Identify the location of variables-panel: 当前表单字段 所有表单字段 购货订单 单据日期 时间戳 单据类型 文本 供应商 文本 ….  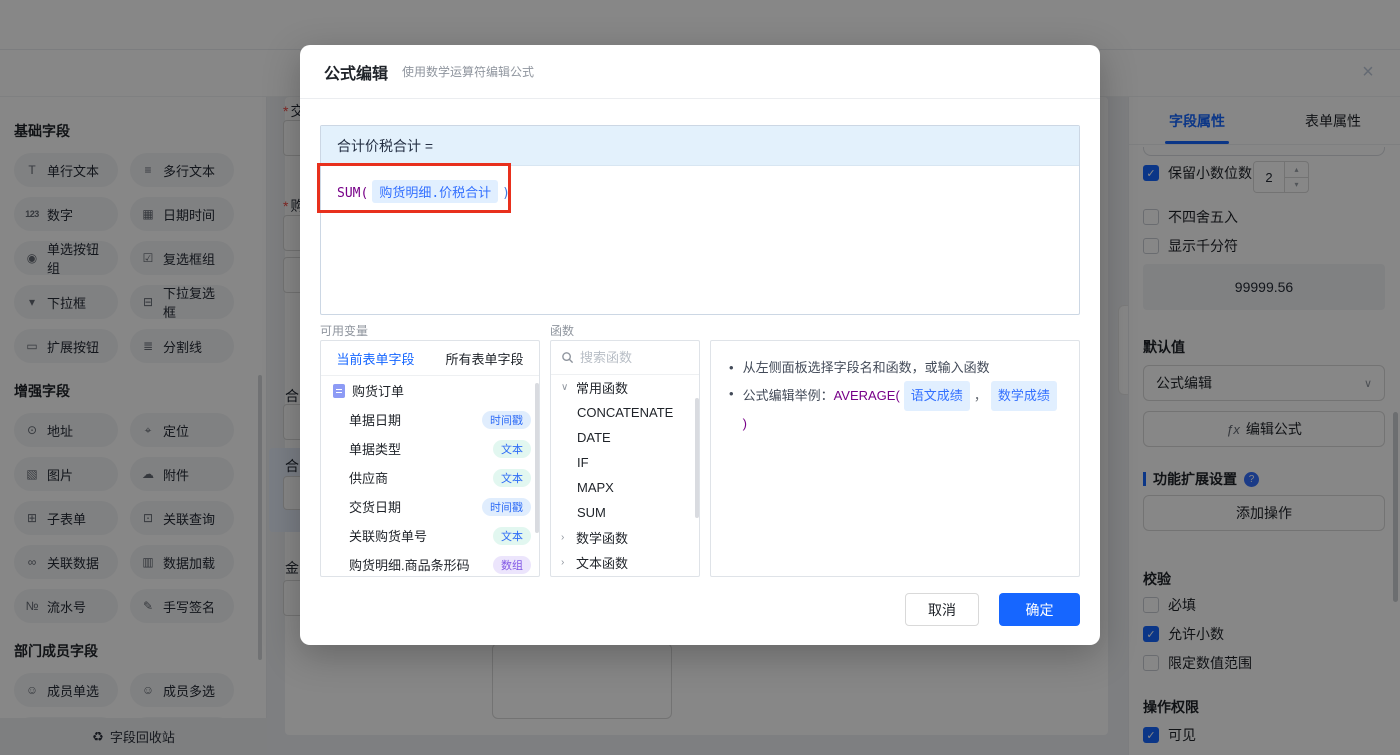
(430, 458).